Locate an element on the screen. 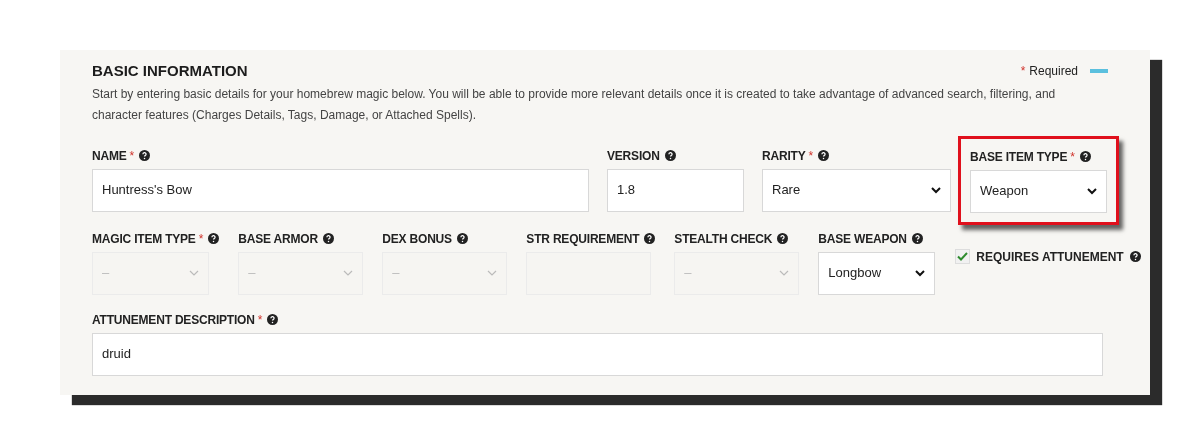  field-label: BASE ARMOR is located at coordinates (278, 239).